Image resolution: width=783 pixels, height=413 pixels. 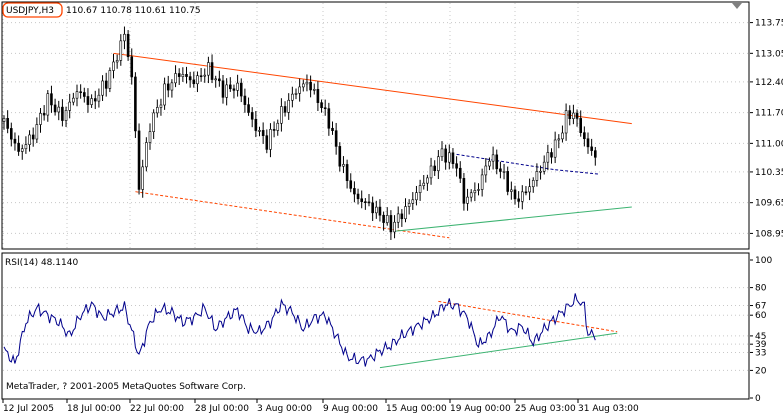 What do you see at coordinates (761, 371) in the screenshot?
I see `rsi-tick-label: 20` at bounding box center [761, 371].